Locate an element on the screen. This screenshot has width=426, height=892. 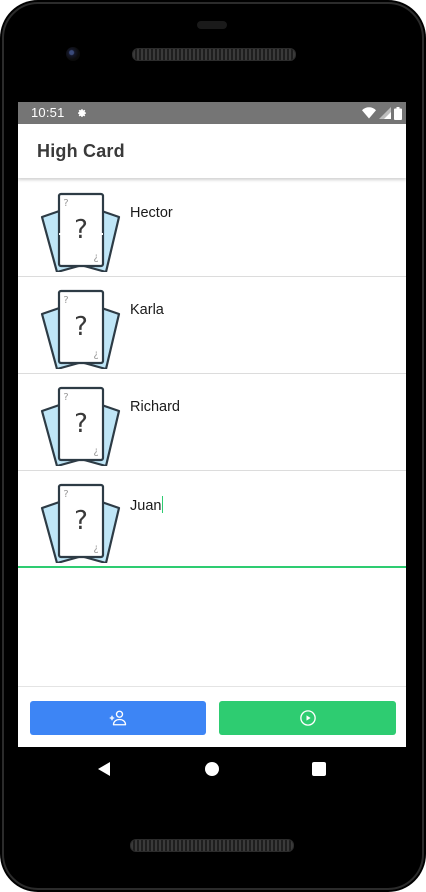
bottom-speaker-grille is located at coordinates (212, 845).